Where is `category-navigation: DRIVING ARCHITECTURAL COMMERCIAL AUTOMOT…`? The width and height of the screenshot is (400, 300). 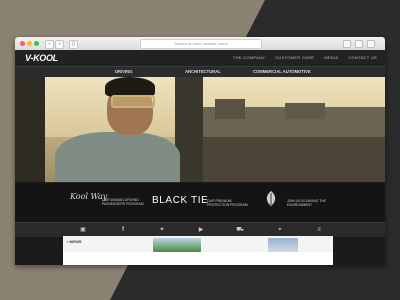
category-navigation: DRIVING ARCHITECTURAL COMMERCIAL AUTOMOT… is located at coordinates (200, 71).